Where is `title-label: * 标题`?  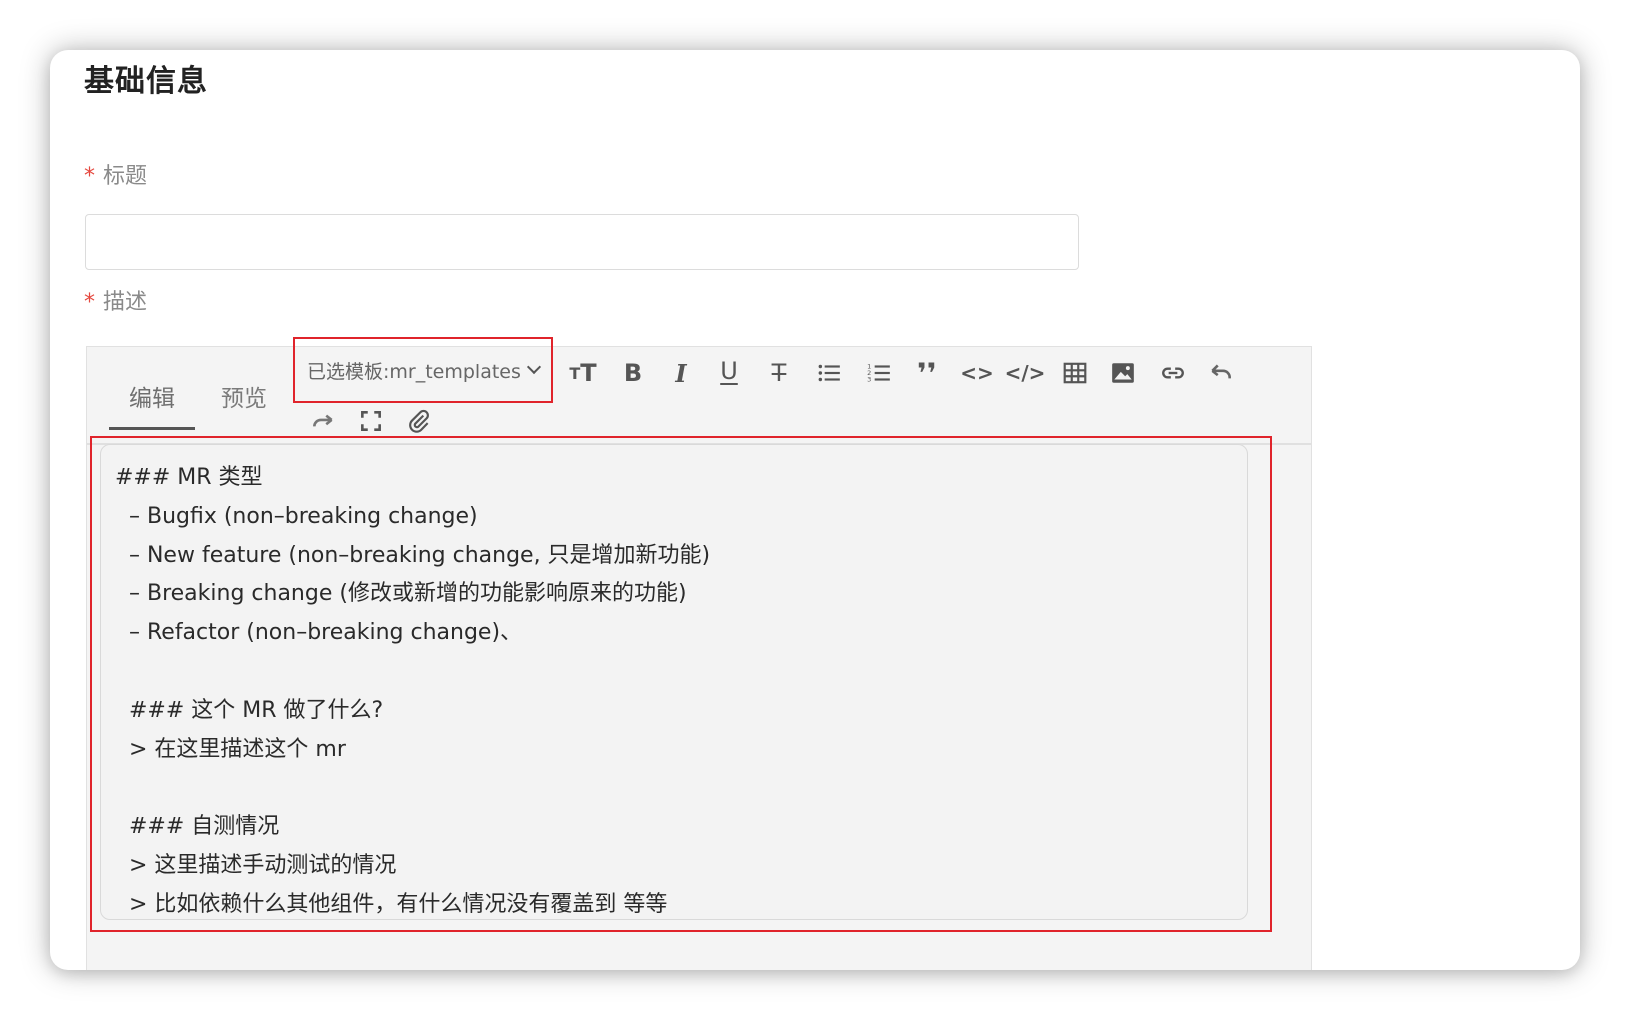 title-label: * 标题 is located at coordinates (115, 174).